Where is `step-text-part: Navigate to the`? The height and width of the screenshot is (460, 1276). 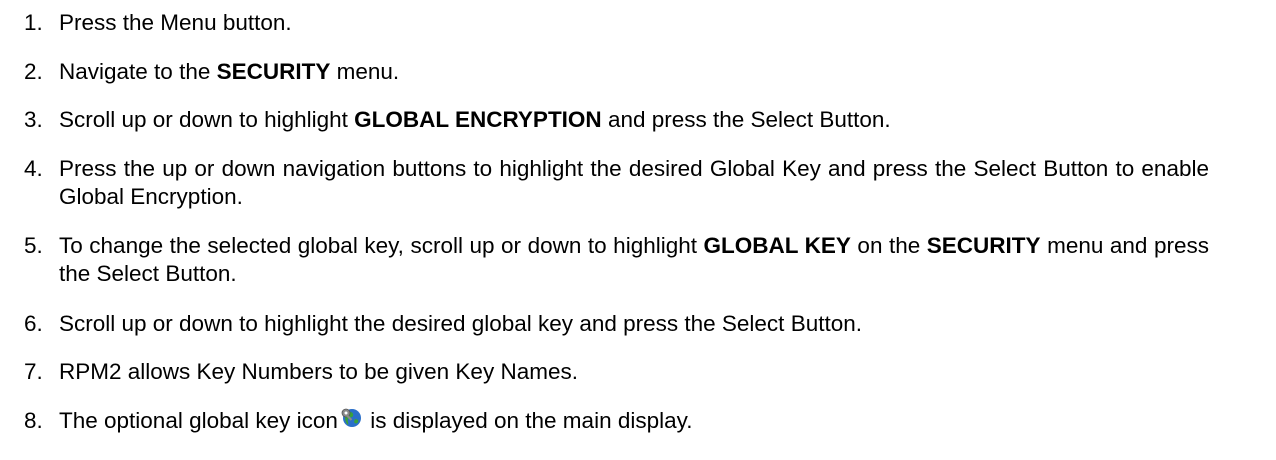 step-text-part: Navigate to the is located at coordinates (138, 71).